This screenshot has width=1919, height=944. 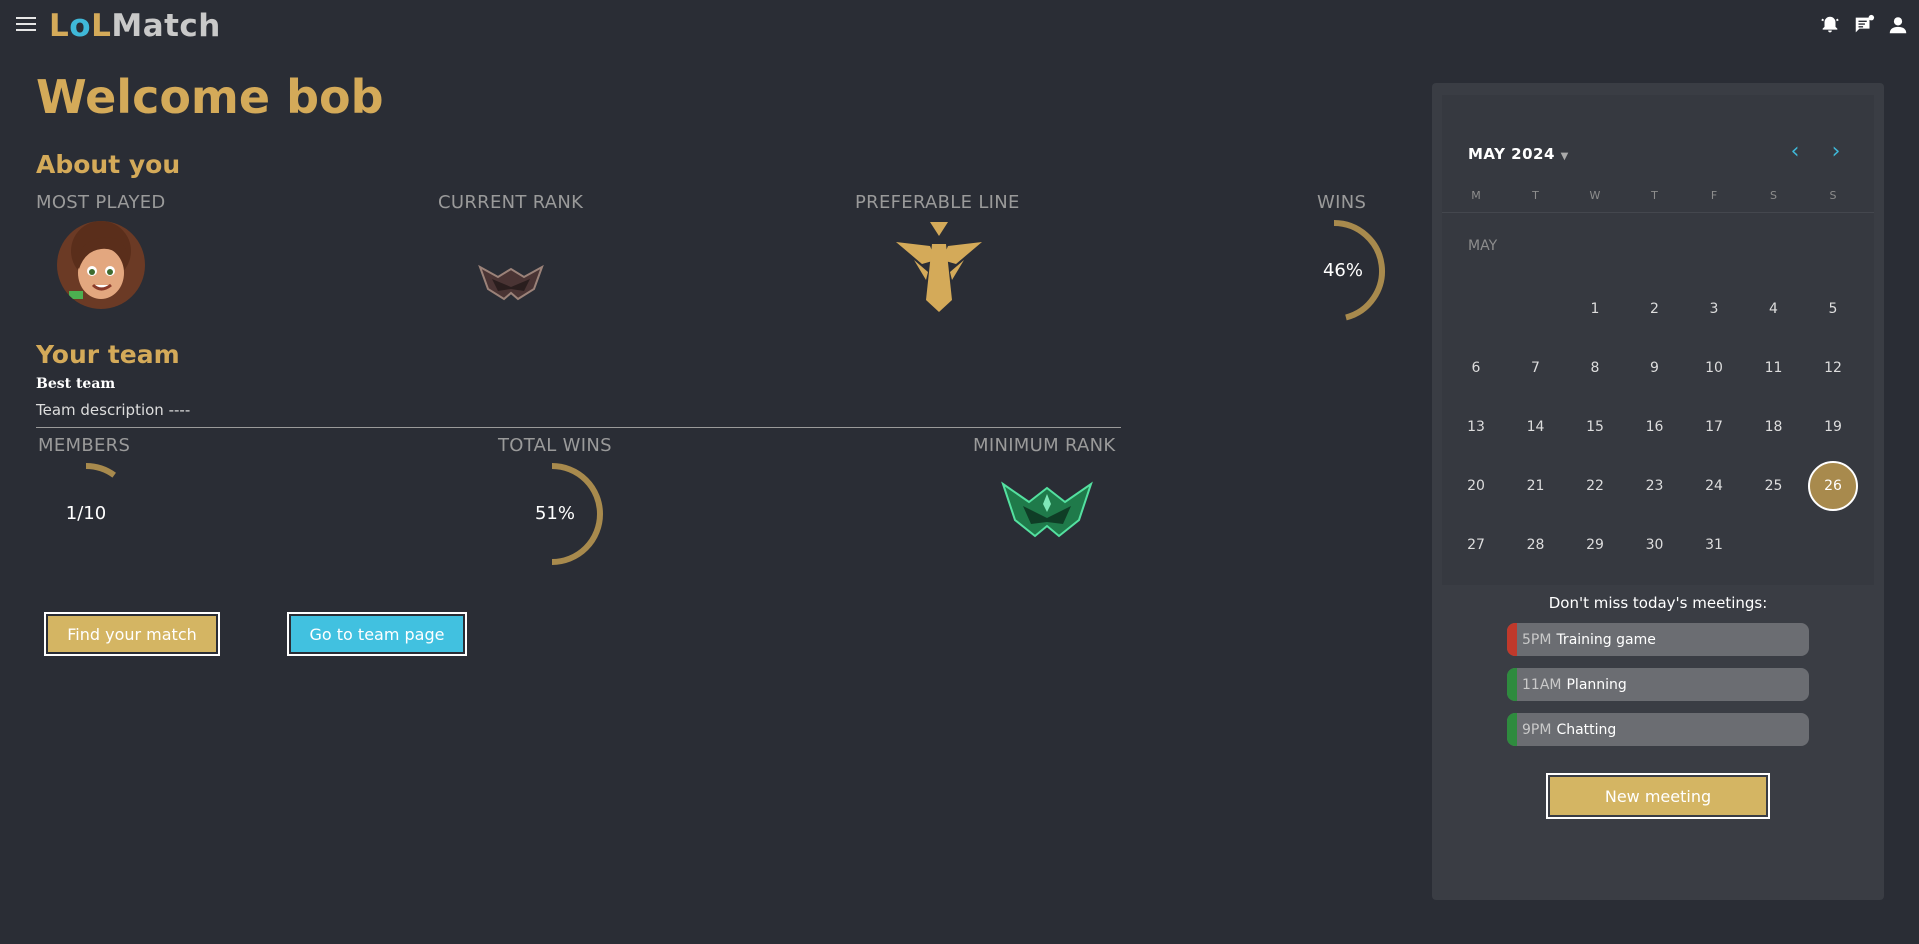 What do you see at coordinates (1714, 368) in the screenshot?
I see `day-cell: 10` at bounding box center [1714, 368].